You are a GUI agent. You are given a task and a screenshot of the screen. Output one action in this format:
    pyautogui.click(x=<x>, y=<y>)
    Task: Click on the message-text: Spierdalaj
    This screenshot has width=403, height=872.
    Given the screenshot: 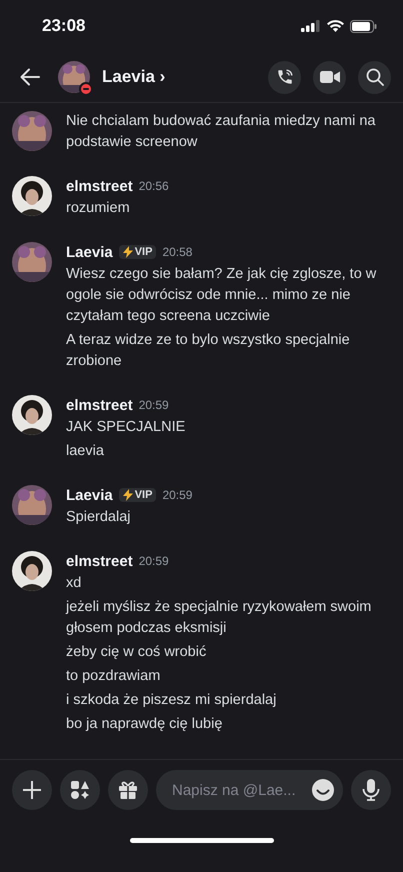 What is the action you would take?
    pyautogui.click(x=99, y=517)
    